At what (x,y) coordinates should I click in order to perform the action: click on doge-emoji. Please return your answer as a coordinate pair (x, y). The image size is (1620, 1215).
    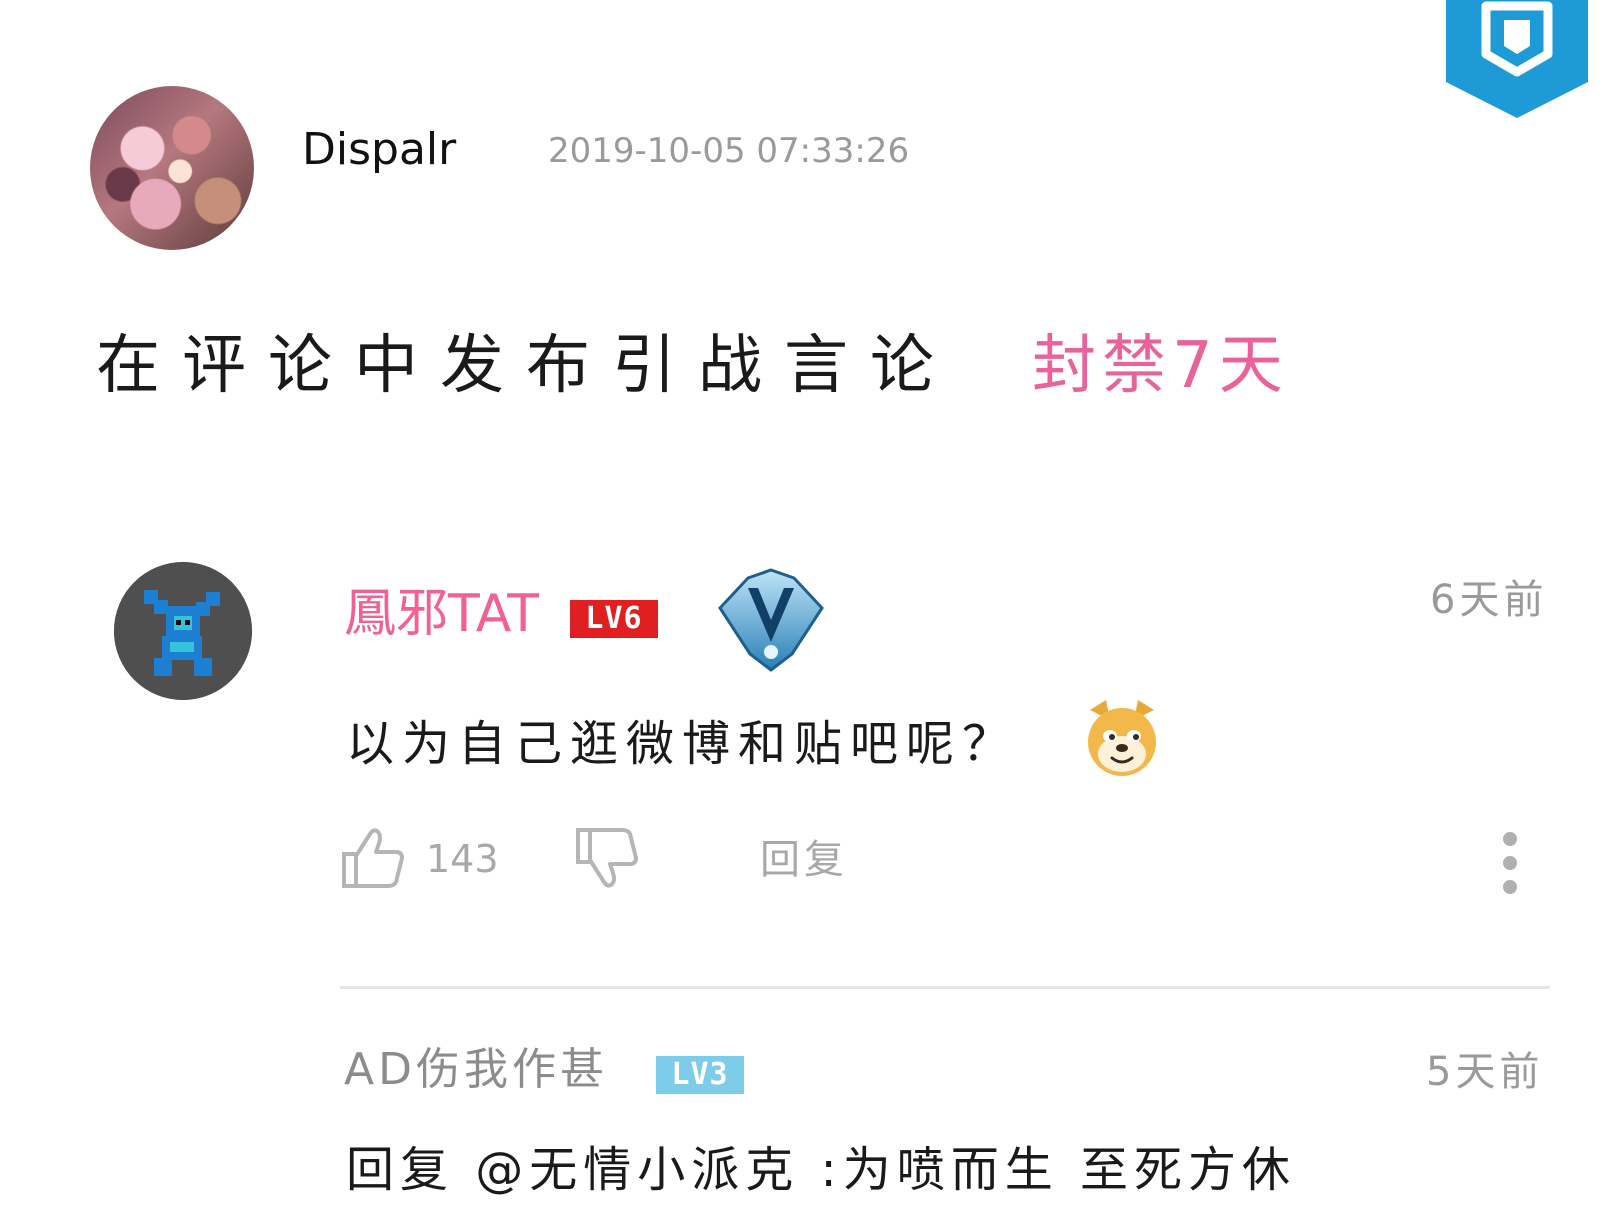
    Looking at the image, I should click on (1122, 738).